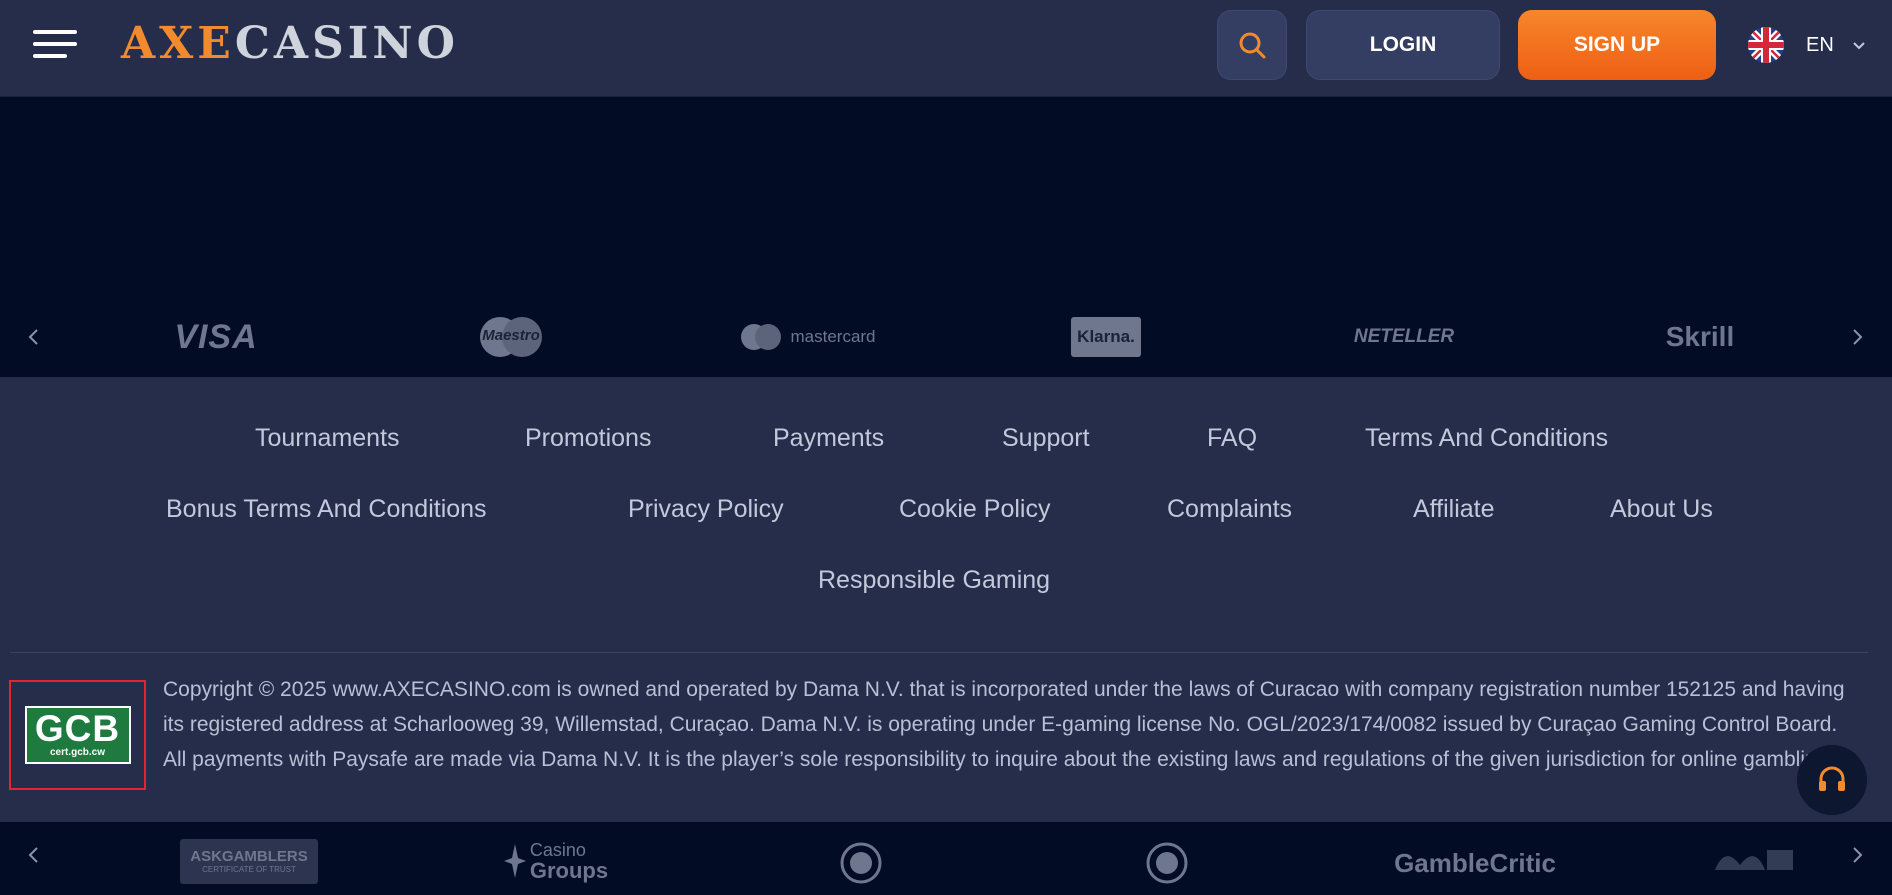 This screenshot has width=1892, height=895. I want to click on payments-next-arrow, so click(1857, 337).